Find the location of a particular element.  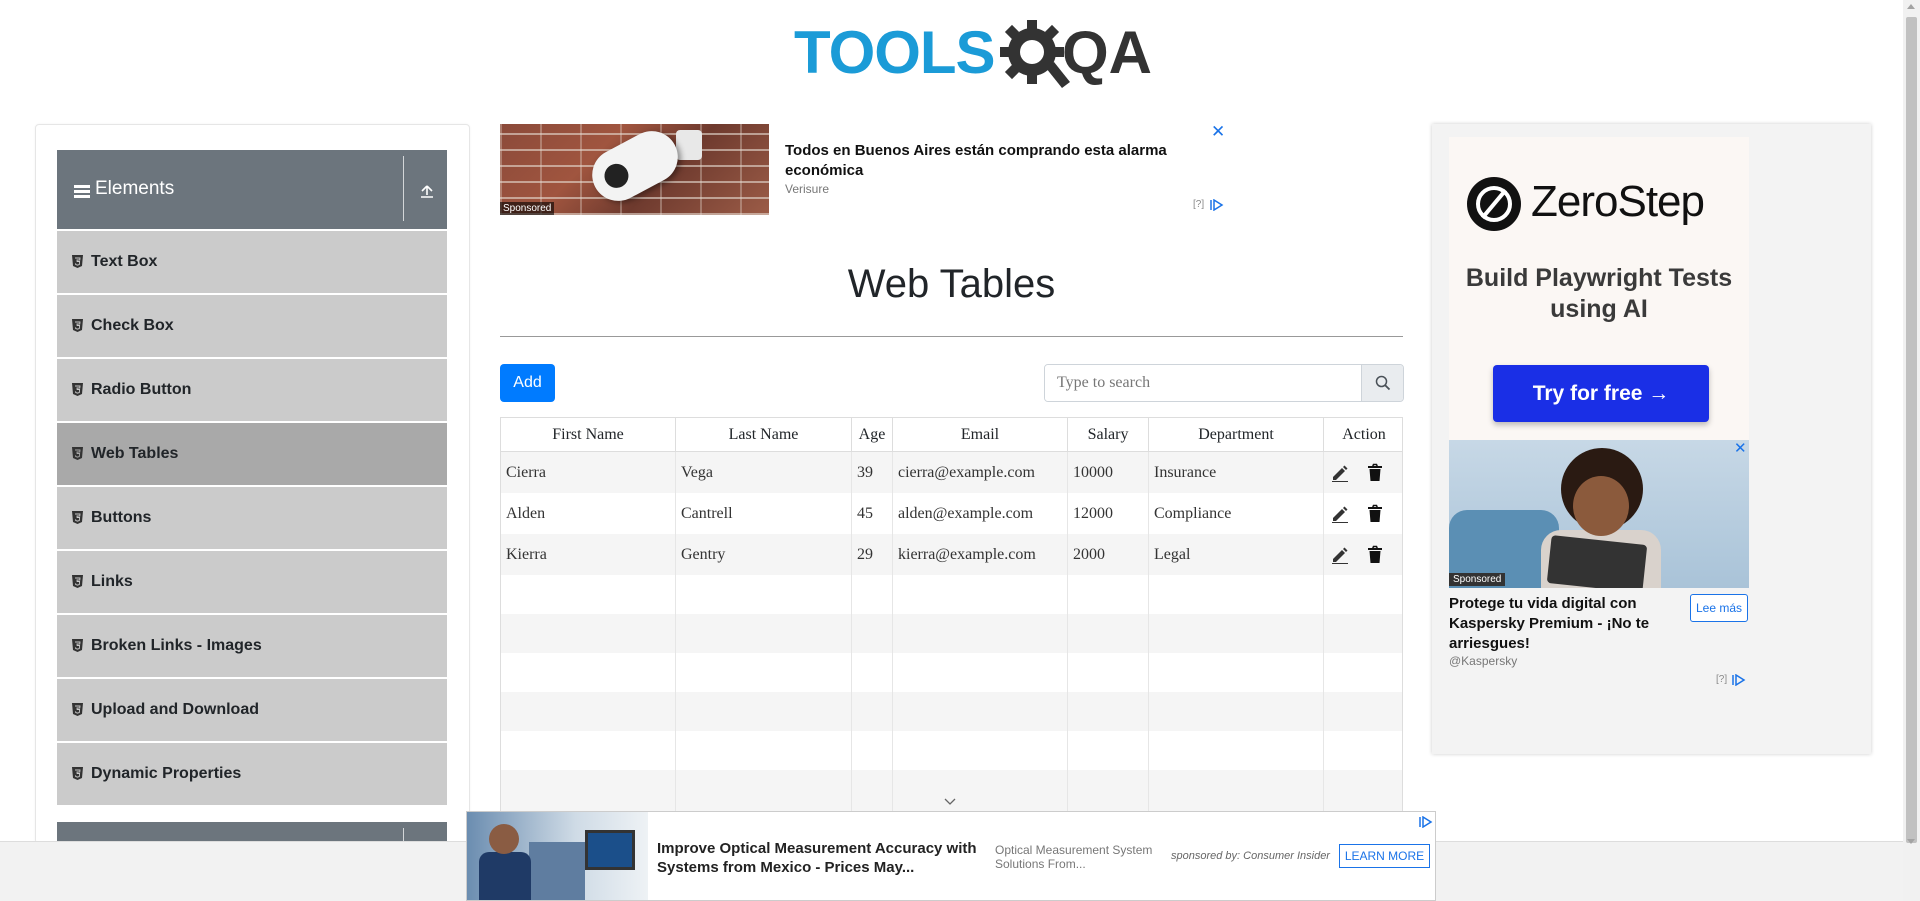

zerostep-logo-icon is located at coordinates (1494, 204).